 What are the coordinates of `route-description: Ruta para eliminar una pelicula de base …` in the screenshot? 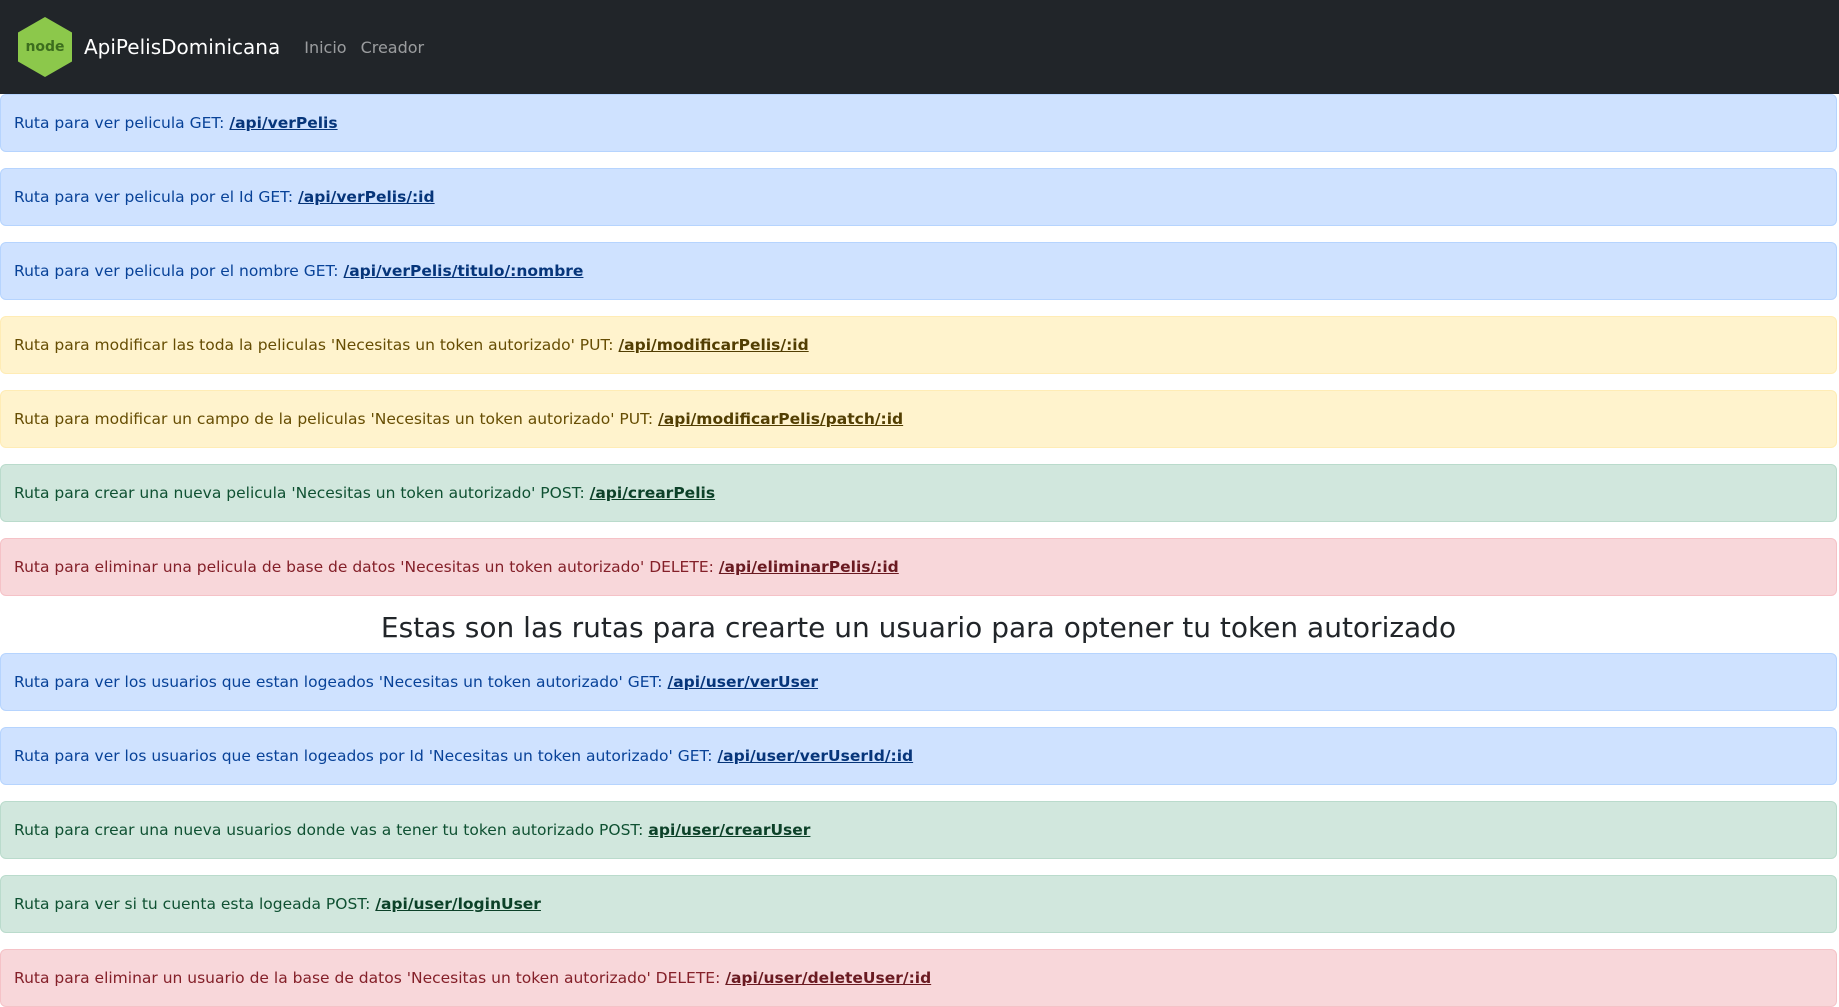 It's located at (364, 567).